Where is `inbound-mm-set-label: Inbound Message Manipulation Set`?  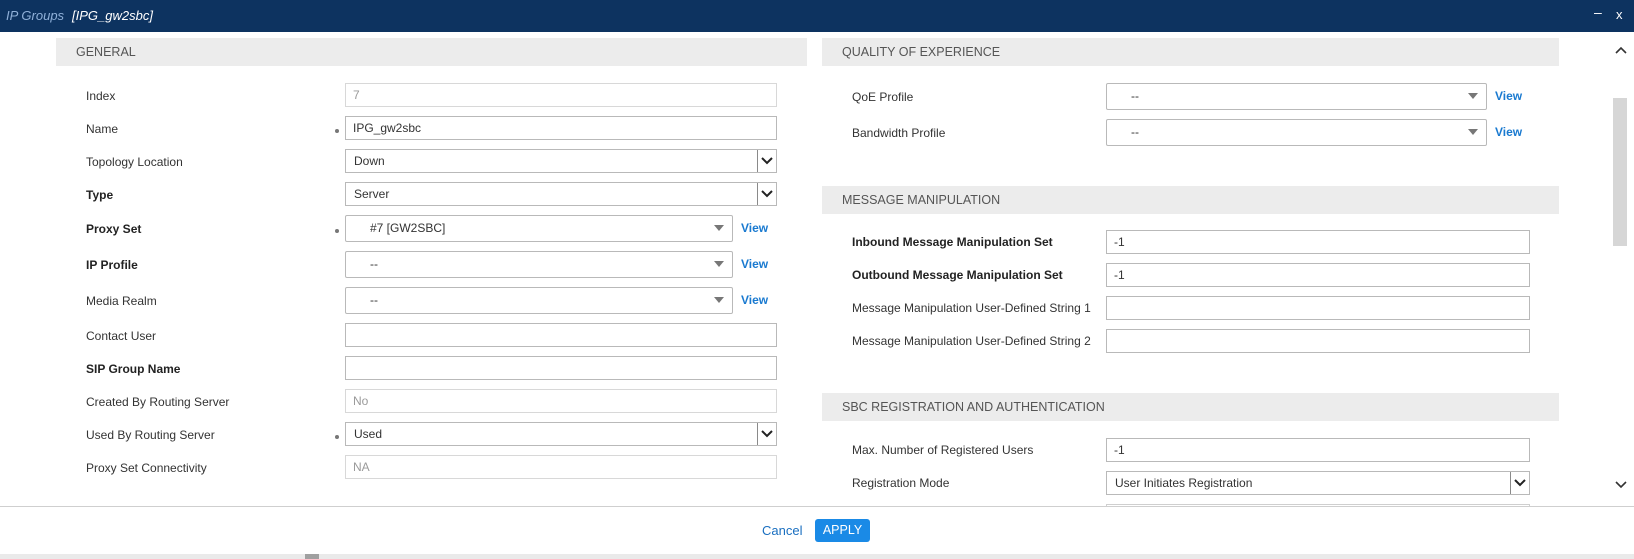
inbound-mm-set-label: Inbound Message Manipulation Set is located at coordinates (952, 242).